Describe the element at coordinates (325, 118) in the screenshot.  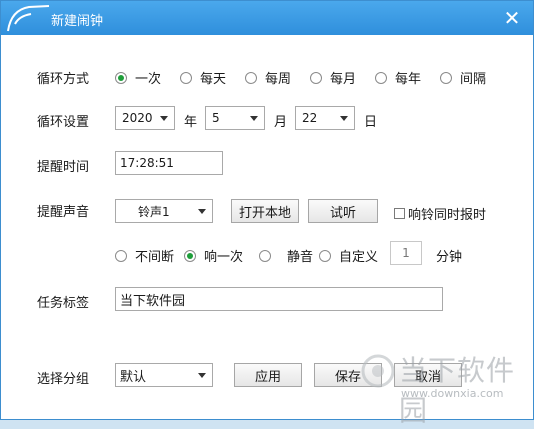
I see `day-select: 22` at that location.